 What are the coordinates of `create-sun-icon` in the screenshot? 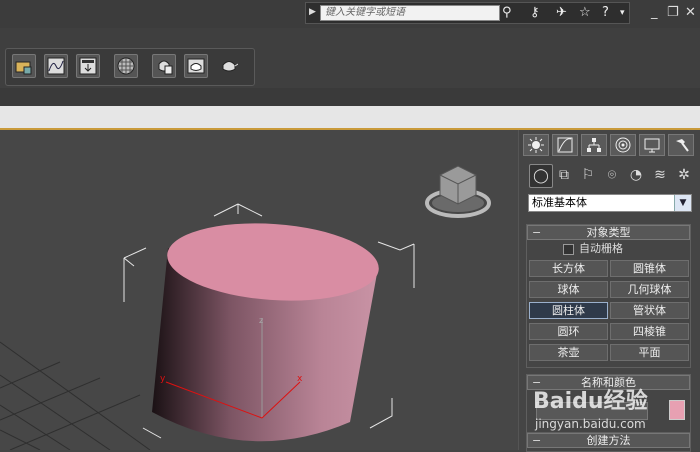 It's located at (536, 145).